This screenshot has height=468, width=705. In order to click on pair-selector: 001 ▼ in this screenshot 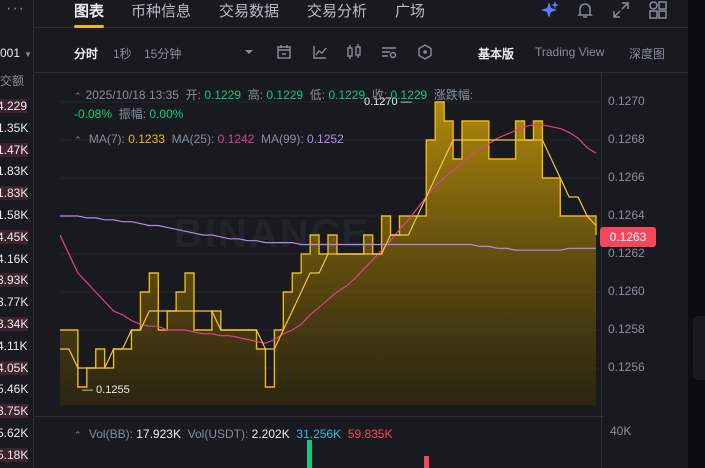, I will do `click(16, 53)`.